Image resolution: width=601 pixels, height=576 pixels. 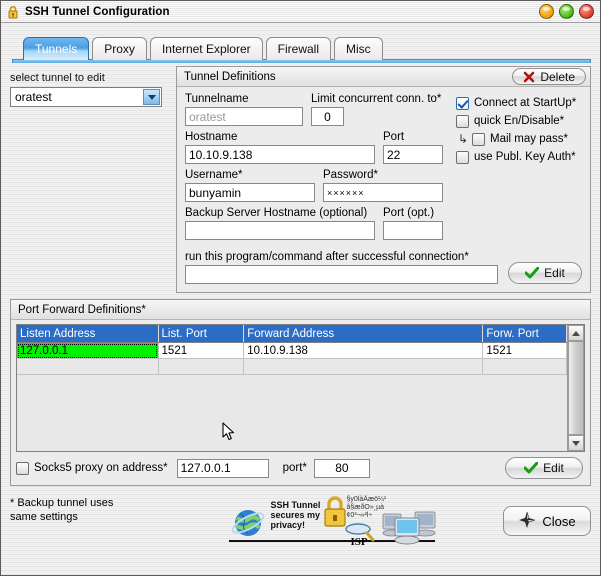 I want to click on limit-conn-label: Limit concurrent conn. to*, so click(x=376, y=99).